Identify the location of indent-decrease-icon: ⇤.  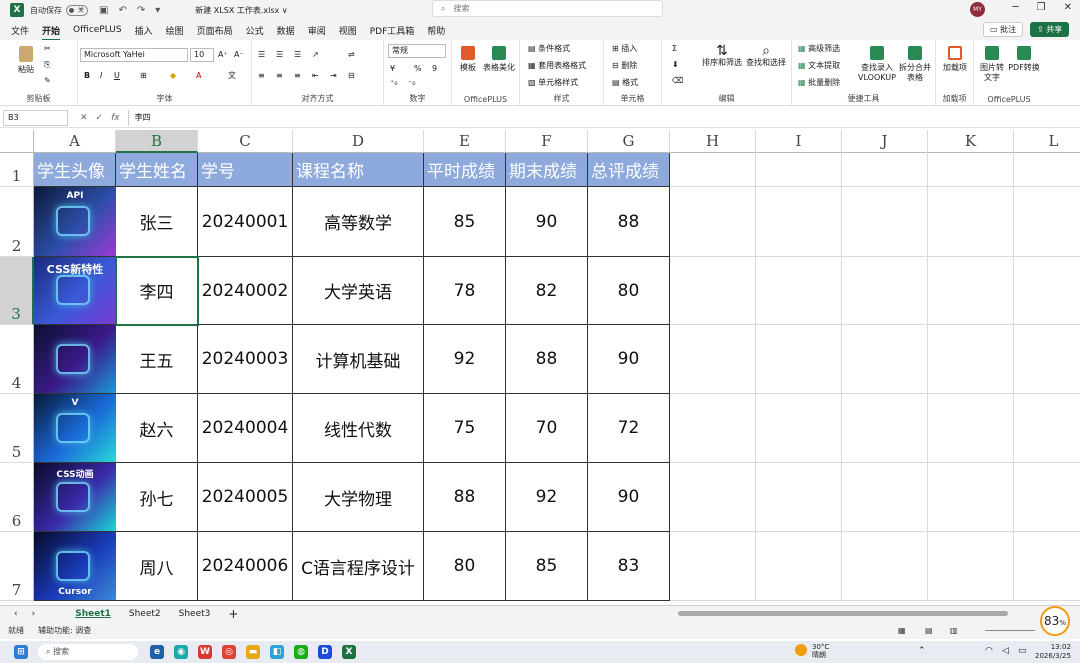
(315, 76).